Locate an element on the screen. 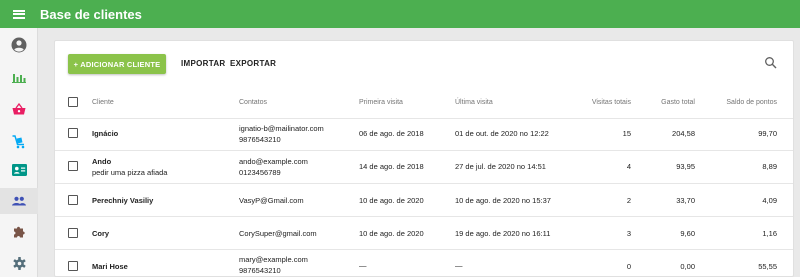 This screenshot has height=277, width=800. sidebar is located at coordinates (19, 152).